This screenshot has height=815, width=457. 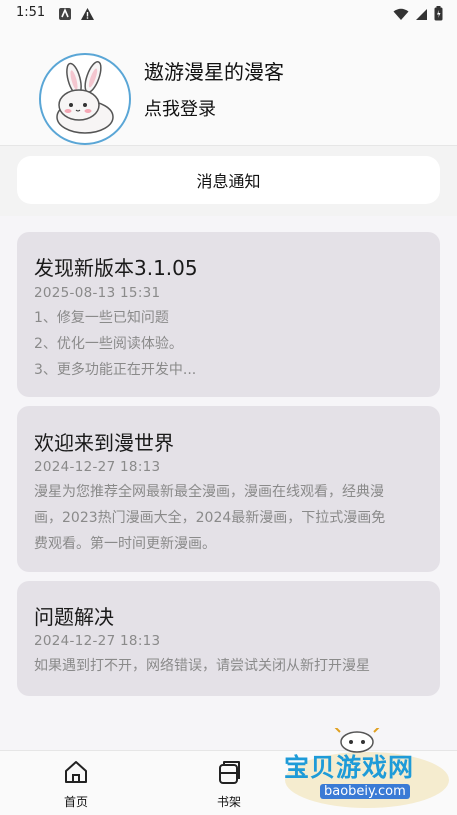 What do you see at coordinates (97, 293) in the screenshot?
I see `notice-date: 2025-08-13 15:31` at bounding box center [97, 293].